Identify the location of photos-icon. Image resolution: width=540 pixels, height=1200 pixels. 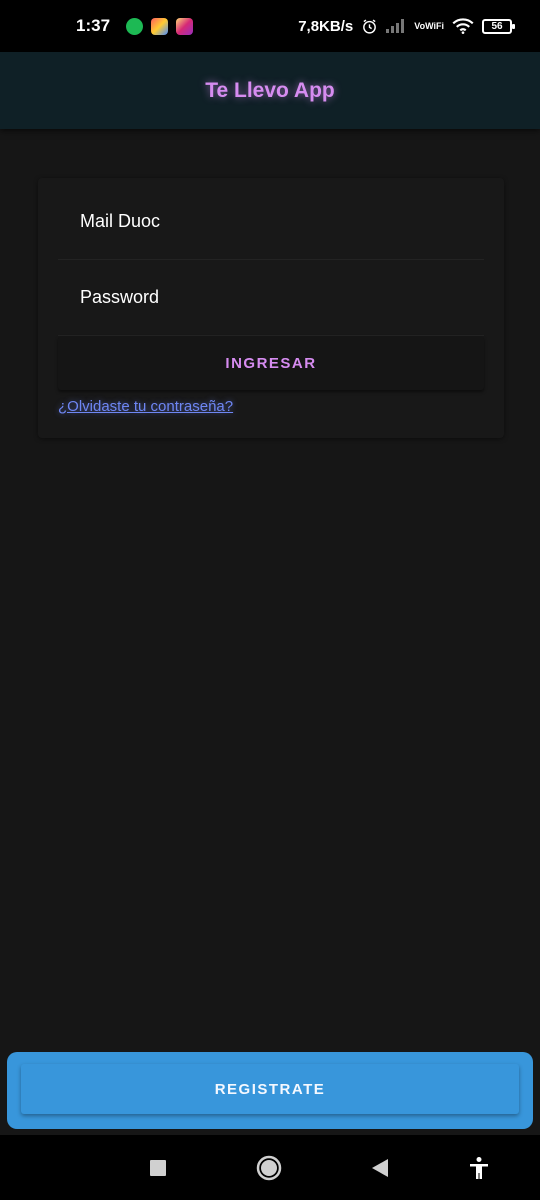
(160, 26).